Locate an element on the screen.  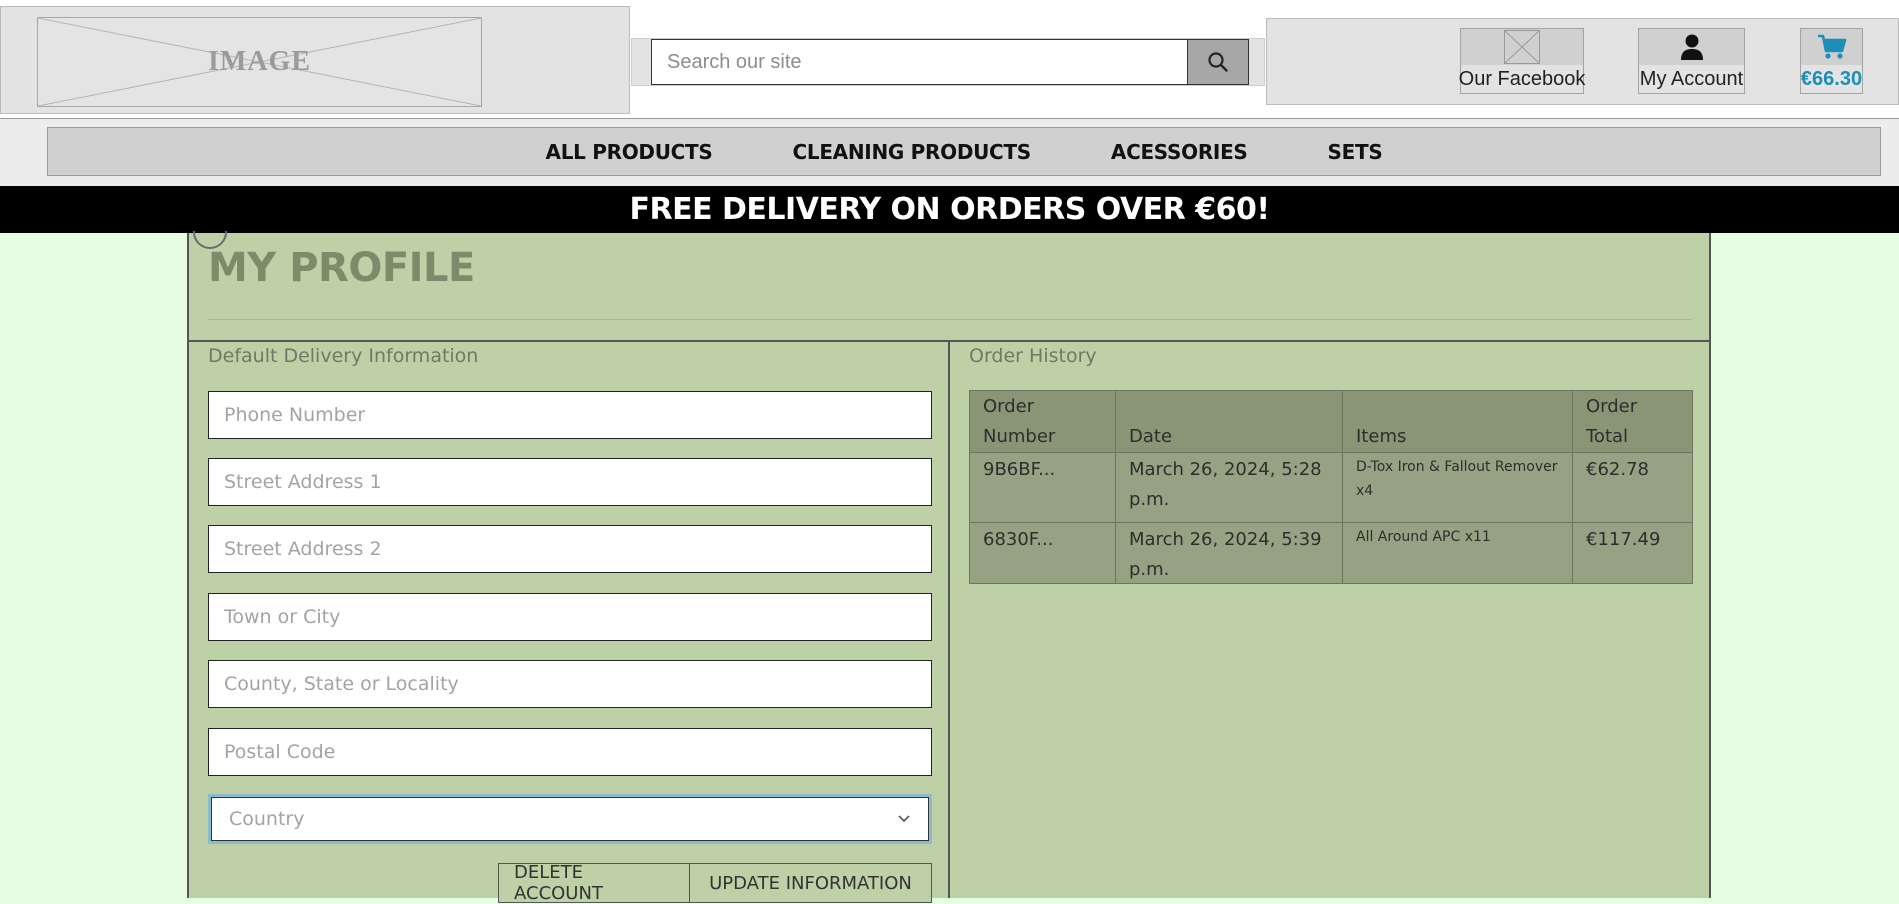
nav-accessories: ACESSORIES is located at coordinates (1179, 152).